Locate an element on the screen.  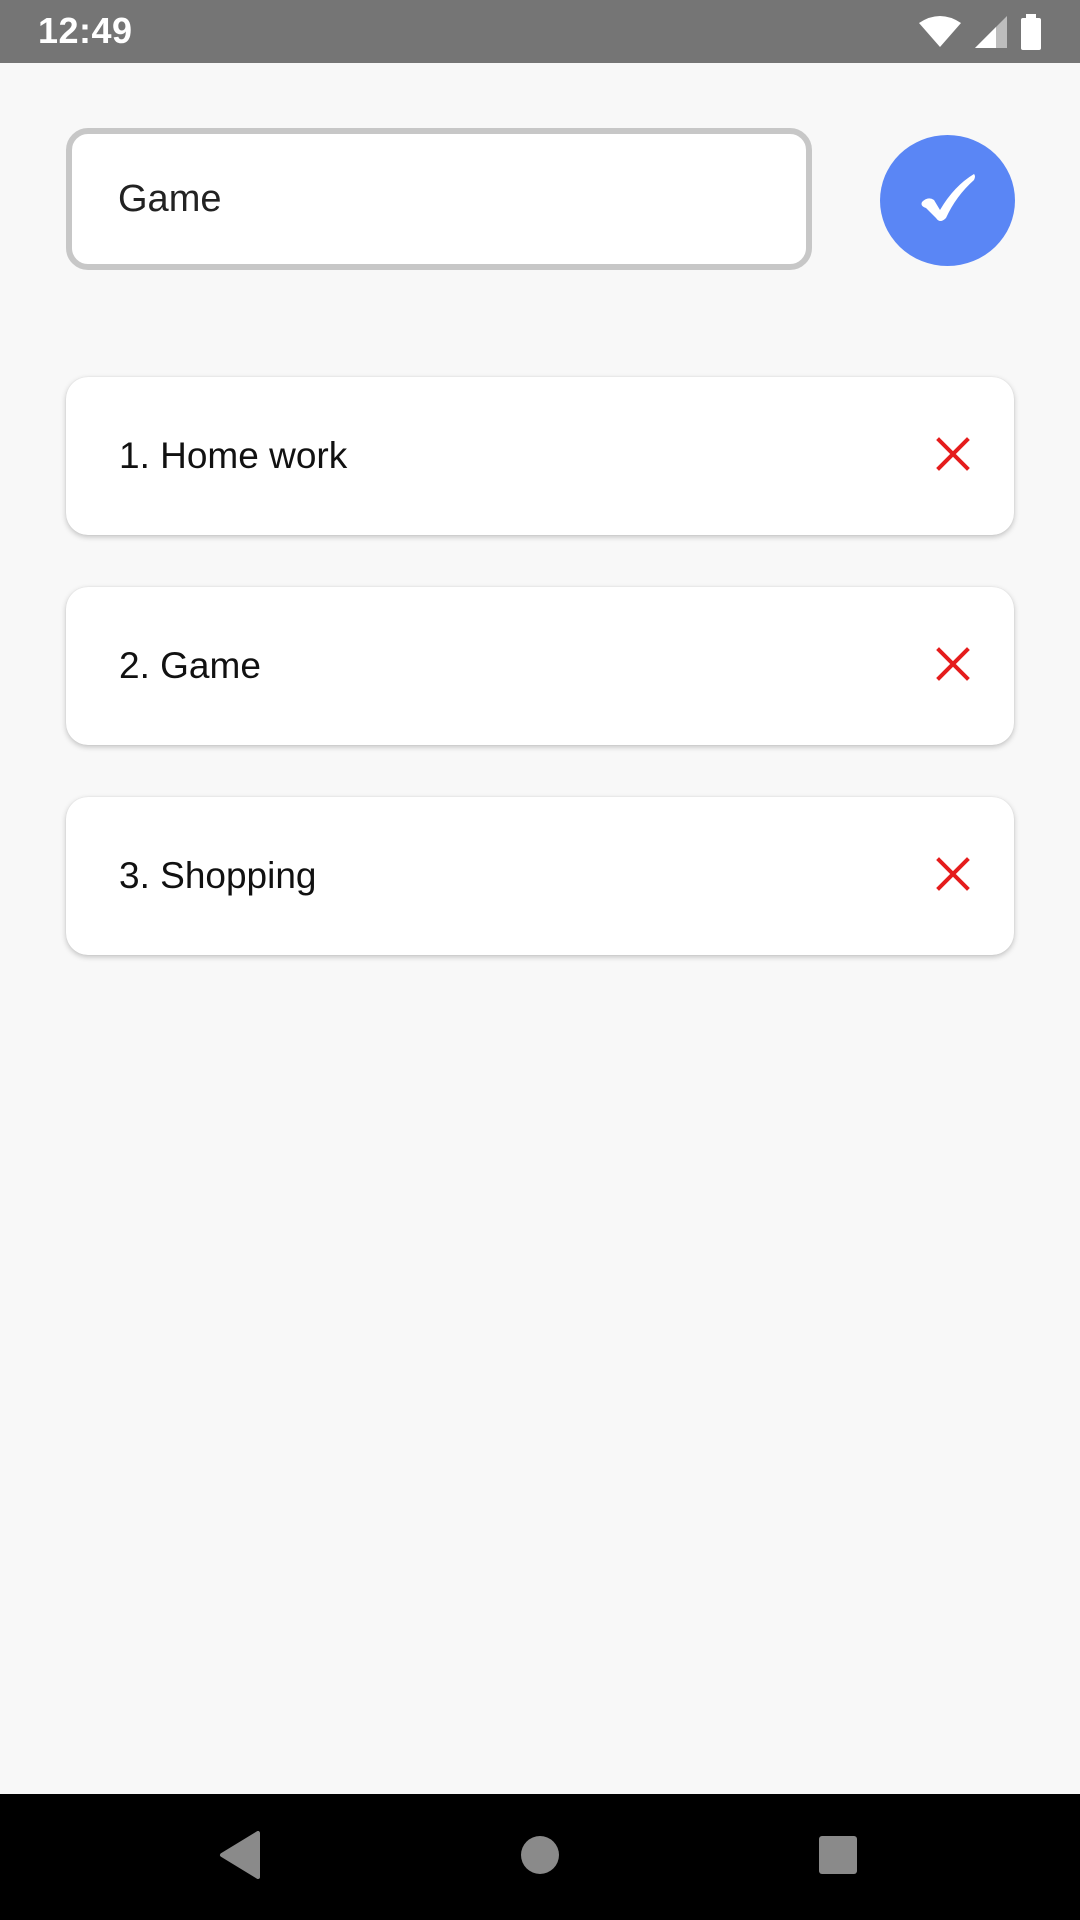
status-bar: 12:49 is located at coordinates (540, 31).